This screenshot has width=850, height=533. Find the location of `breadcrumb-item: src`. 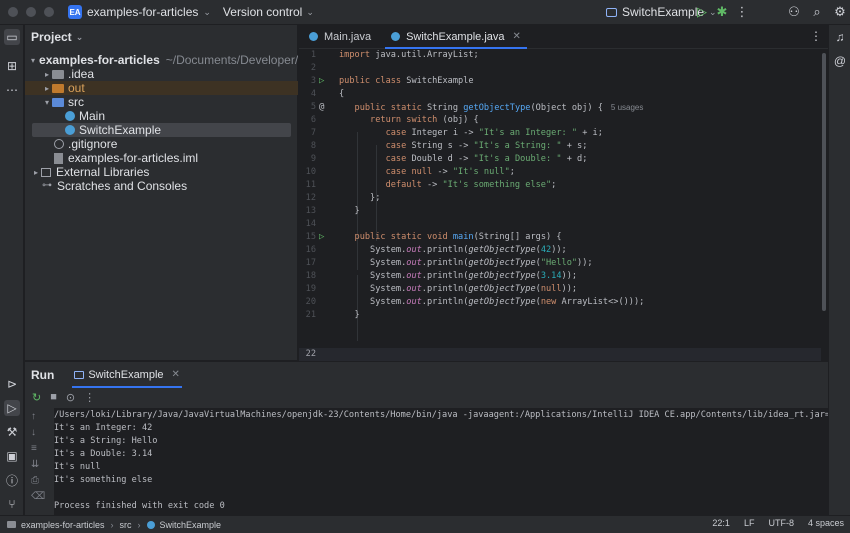

breadcrumb-item: src is located at coordinates (126, 525).